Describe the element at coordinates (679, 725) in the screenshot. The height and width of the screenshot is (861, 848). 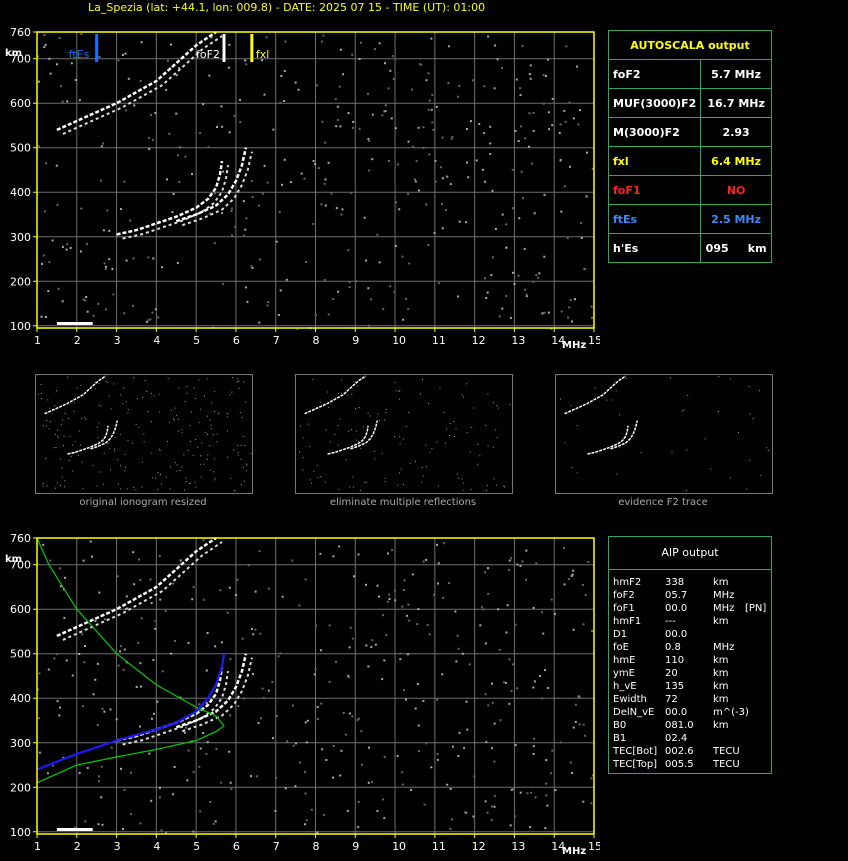
I see `aip-value: 081.0` at that location.